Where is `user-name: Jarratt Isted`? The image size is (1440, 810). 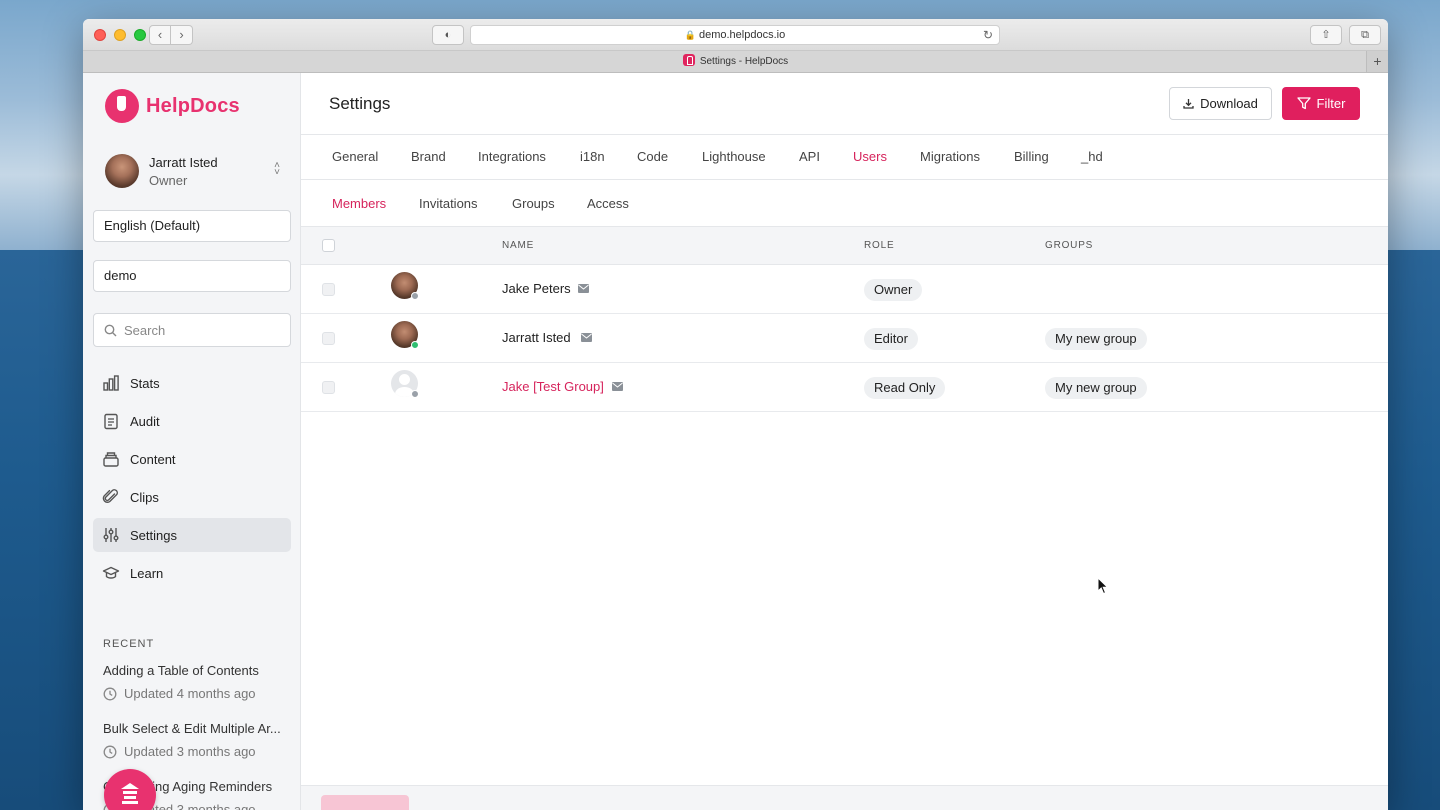
user-name: Jarratt Isted is located at coordinates (183, 162).